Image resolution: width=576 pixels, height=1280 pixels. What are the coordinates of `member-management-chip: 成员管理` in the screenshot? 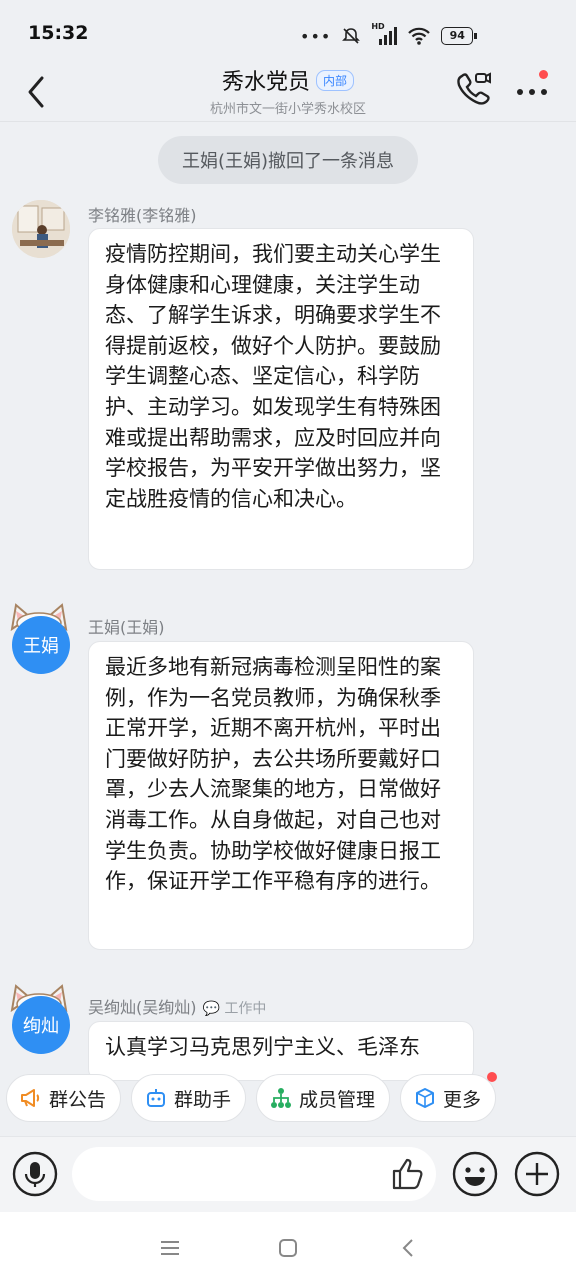 It's located at (323, 1098).